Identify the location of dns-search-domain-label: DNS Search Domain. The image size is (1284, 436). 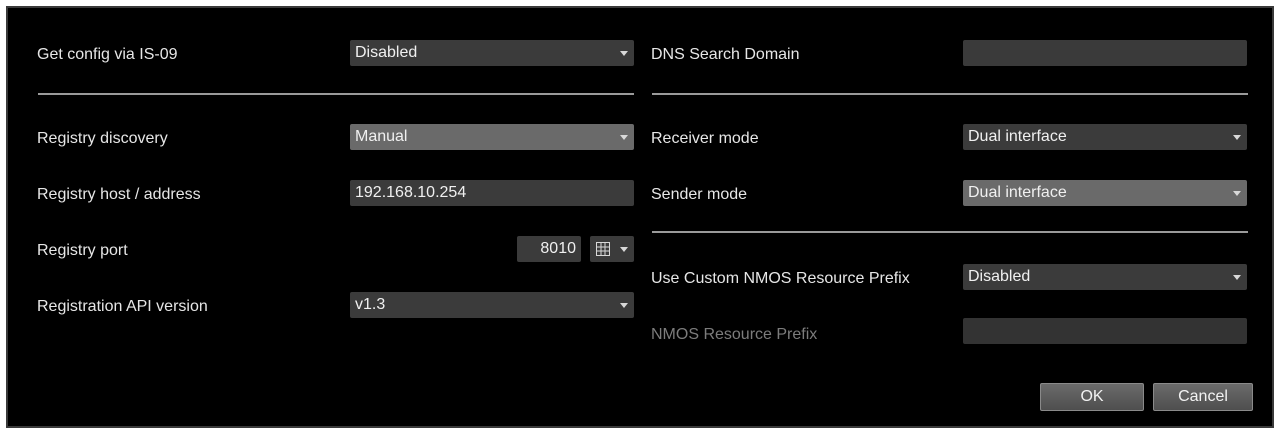
(725, 54).